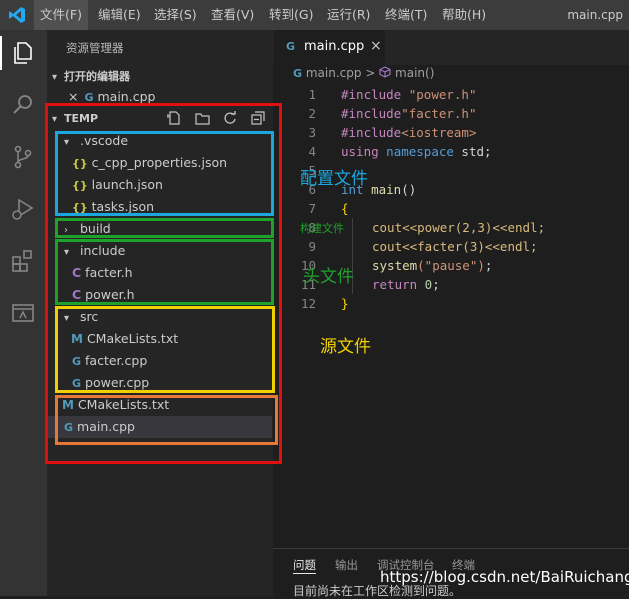 The image size is (629, 599). What do you see at coordinates (395, 265) in the screenshot?
I see `token: system` at bounding box center [395, 265].